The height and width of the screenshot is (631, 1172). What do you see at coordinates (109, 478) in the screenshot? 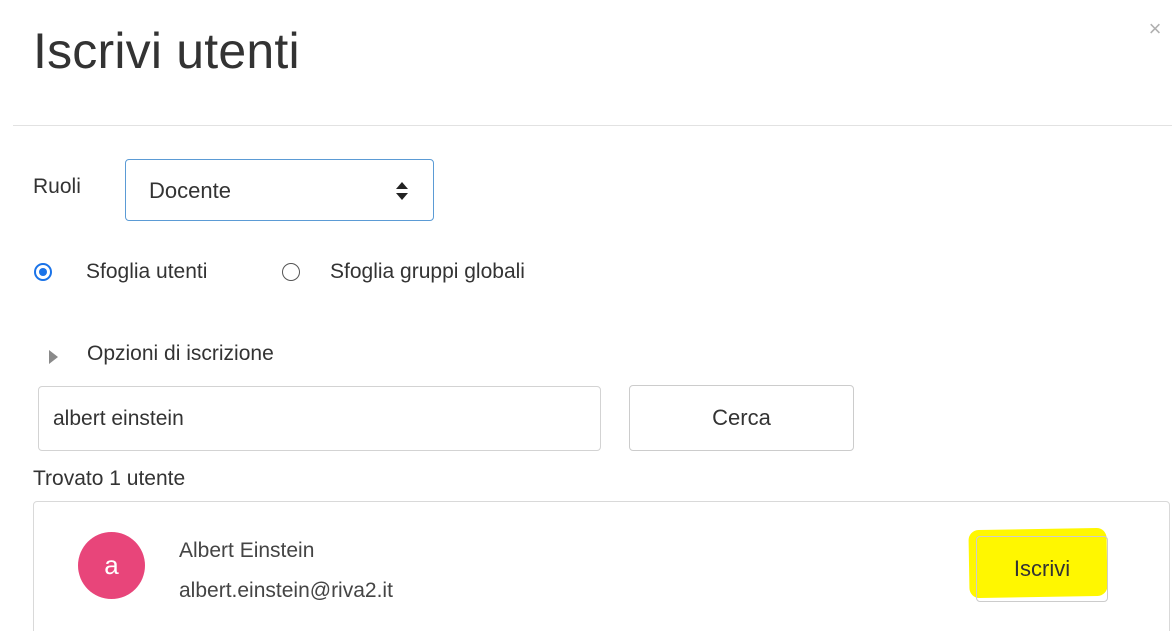
I see `results-summary: Trovato 1 utente` at bounding box center [109, 478].